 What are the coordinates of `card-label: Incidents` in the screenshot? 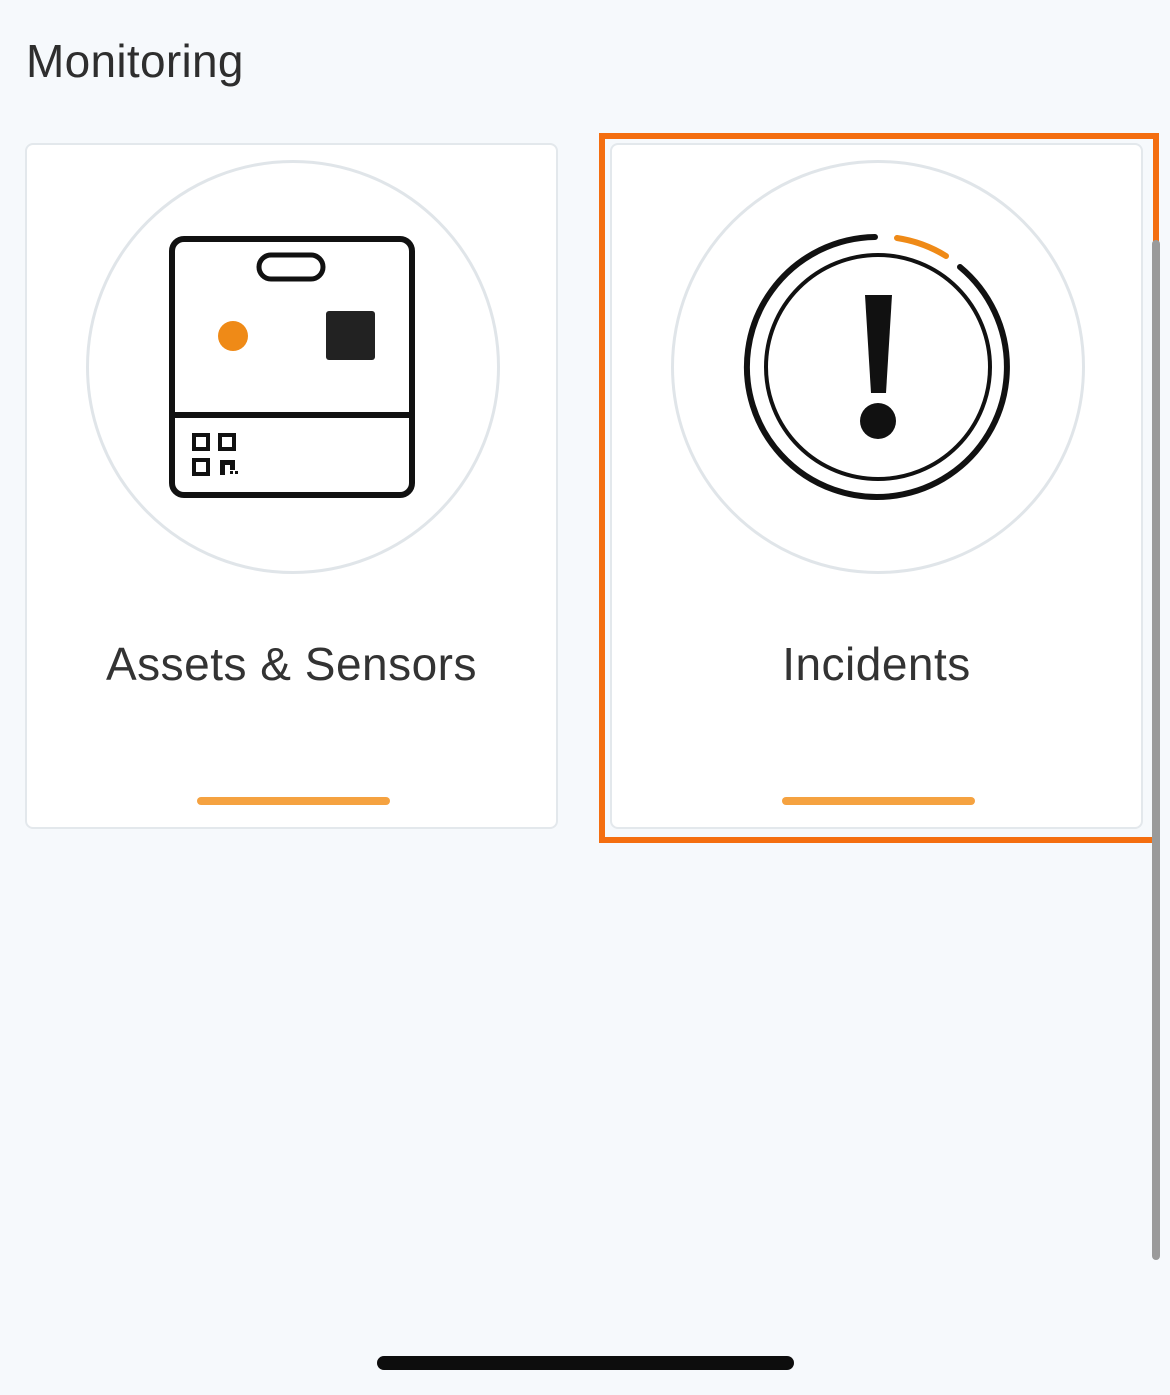 It's located at (876, 664).